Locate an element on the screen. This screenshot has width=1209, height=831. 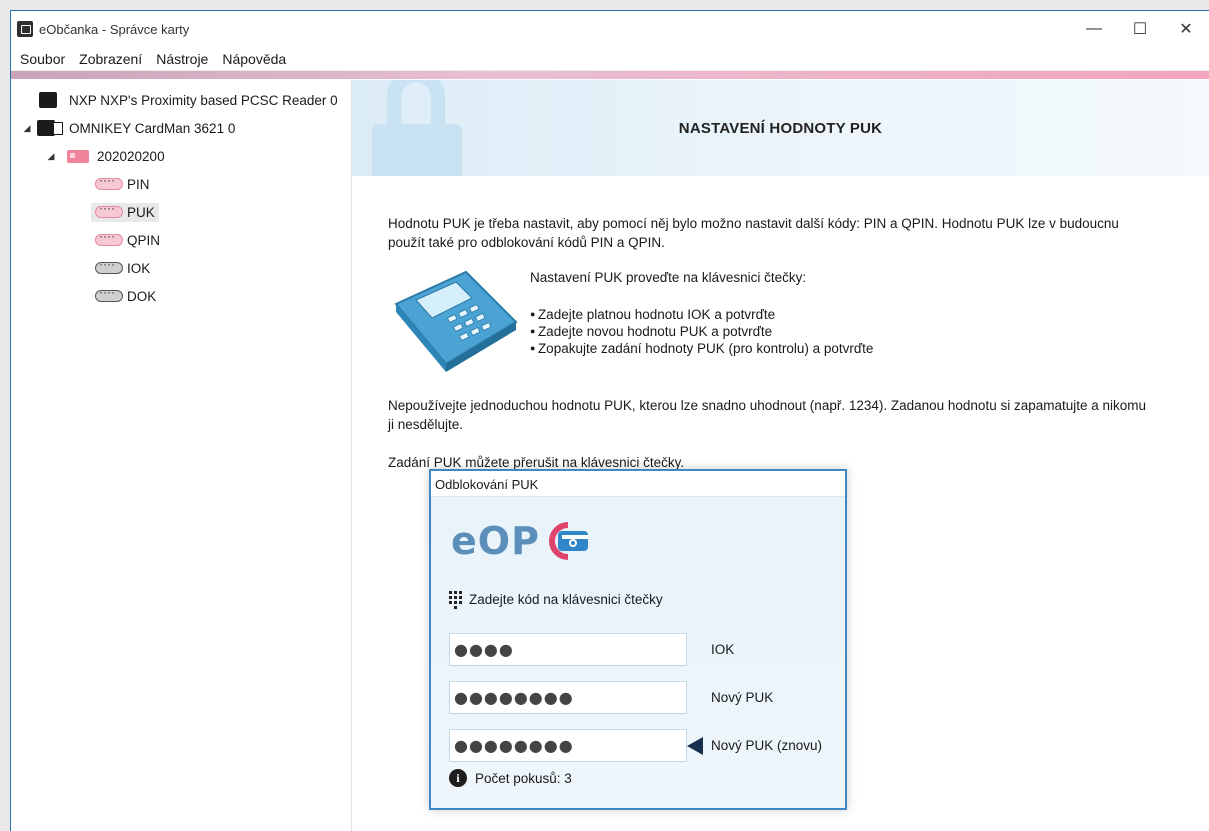
prompt-text: Zadejte kód na klávesnici čtečky is located at coordinates (566, 599).